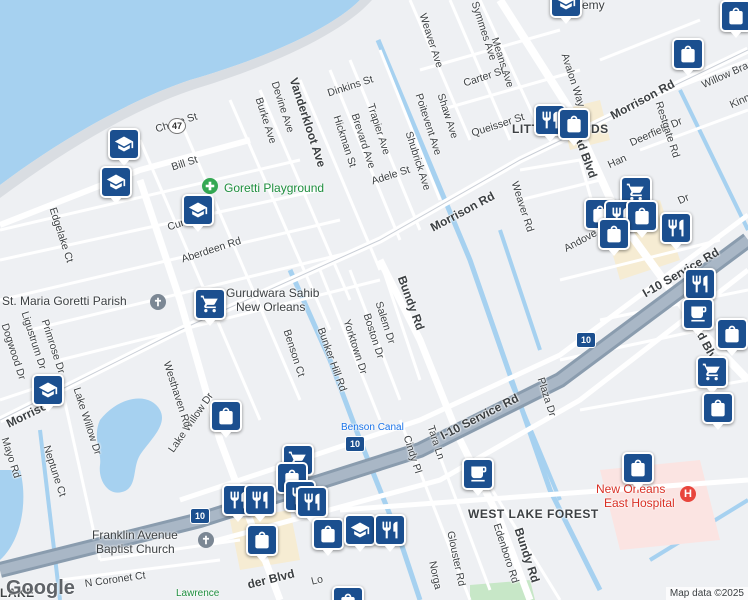 Image resolution: width=748 pixels, height=600 pixels. I want to click on poi-lawrence: Lawrence, so click(197, 593).